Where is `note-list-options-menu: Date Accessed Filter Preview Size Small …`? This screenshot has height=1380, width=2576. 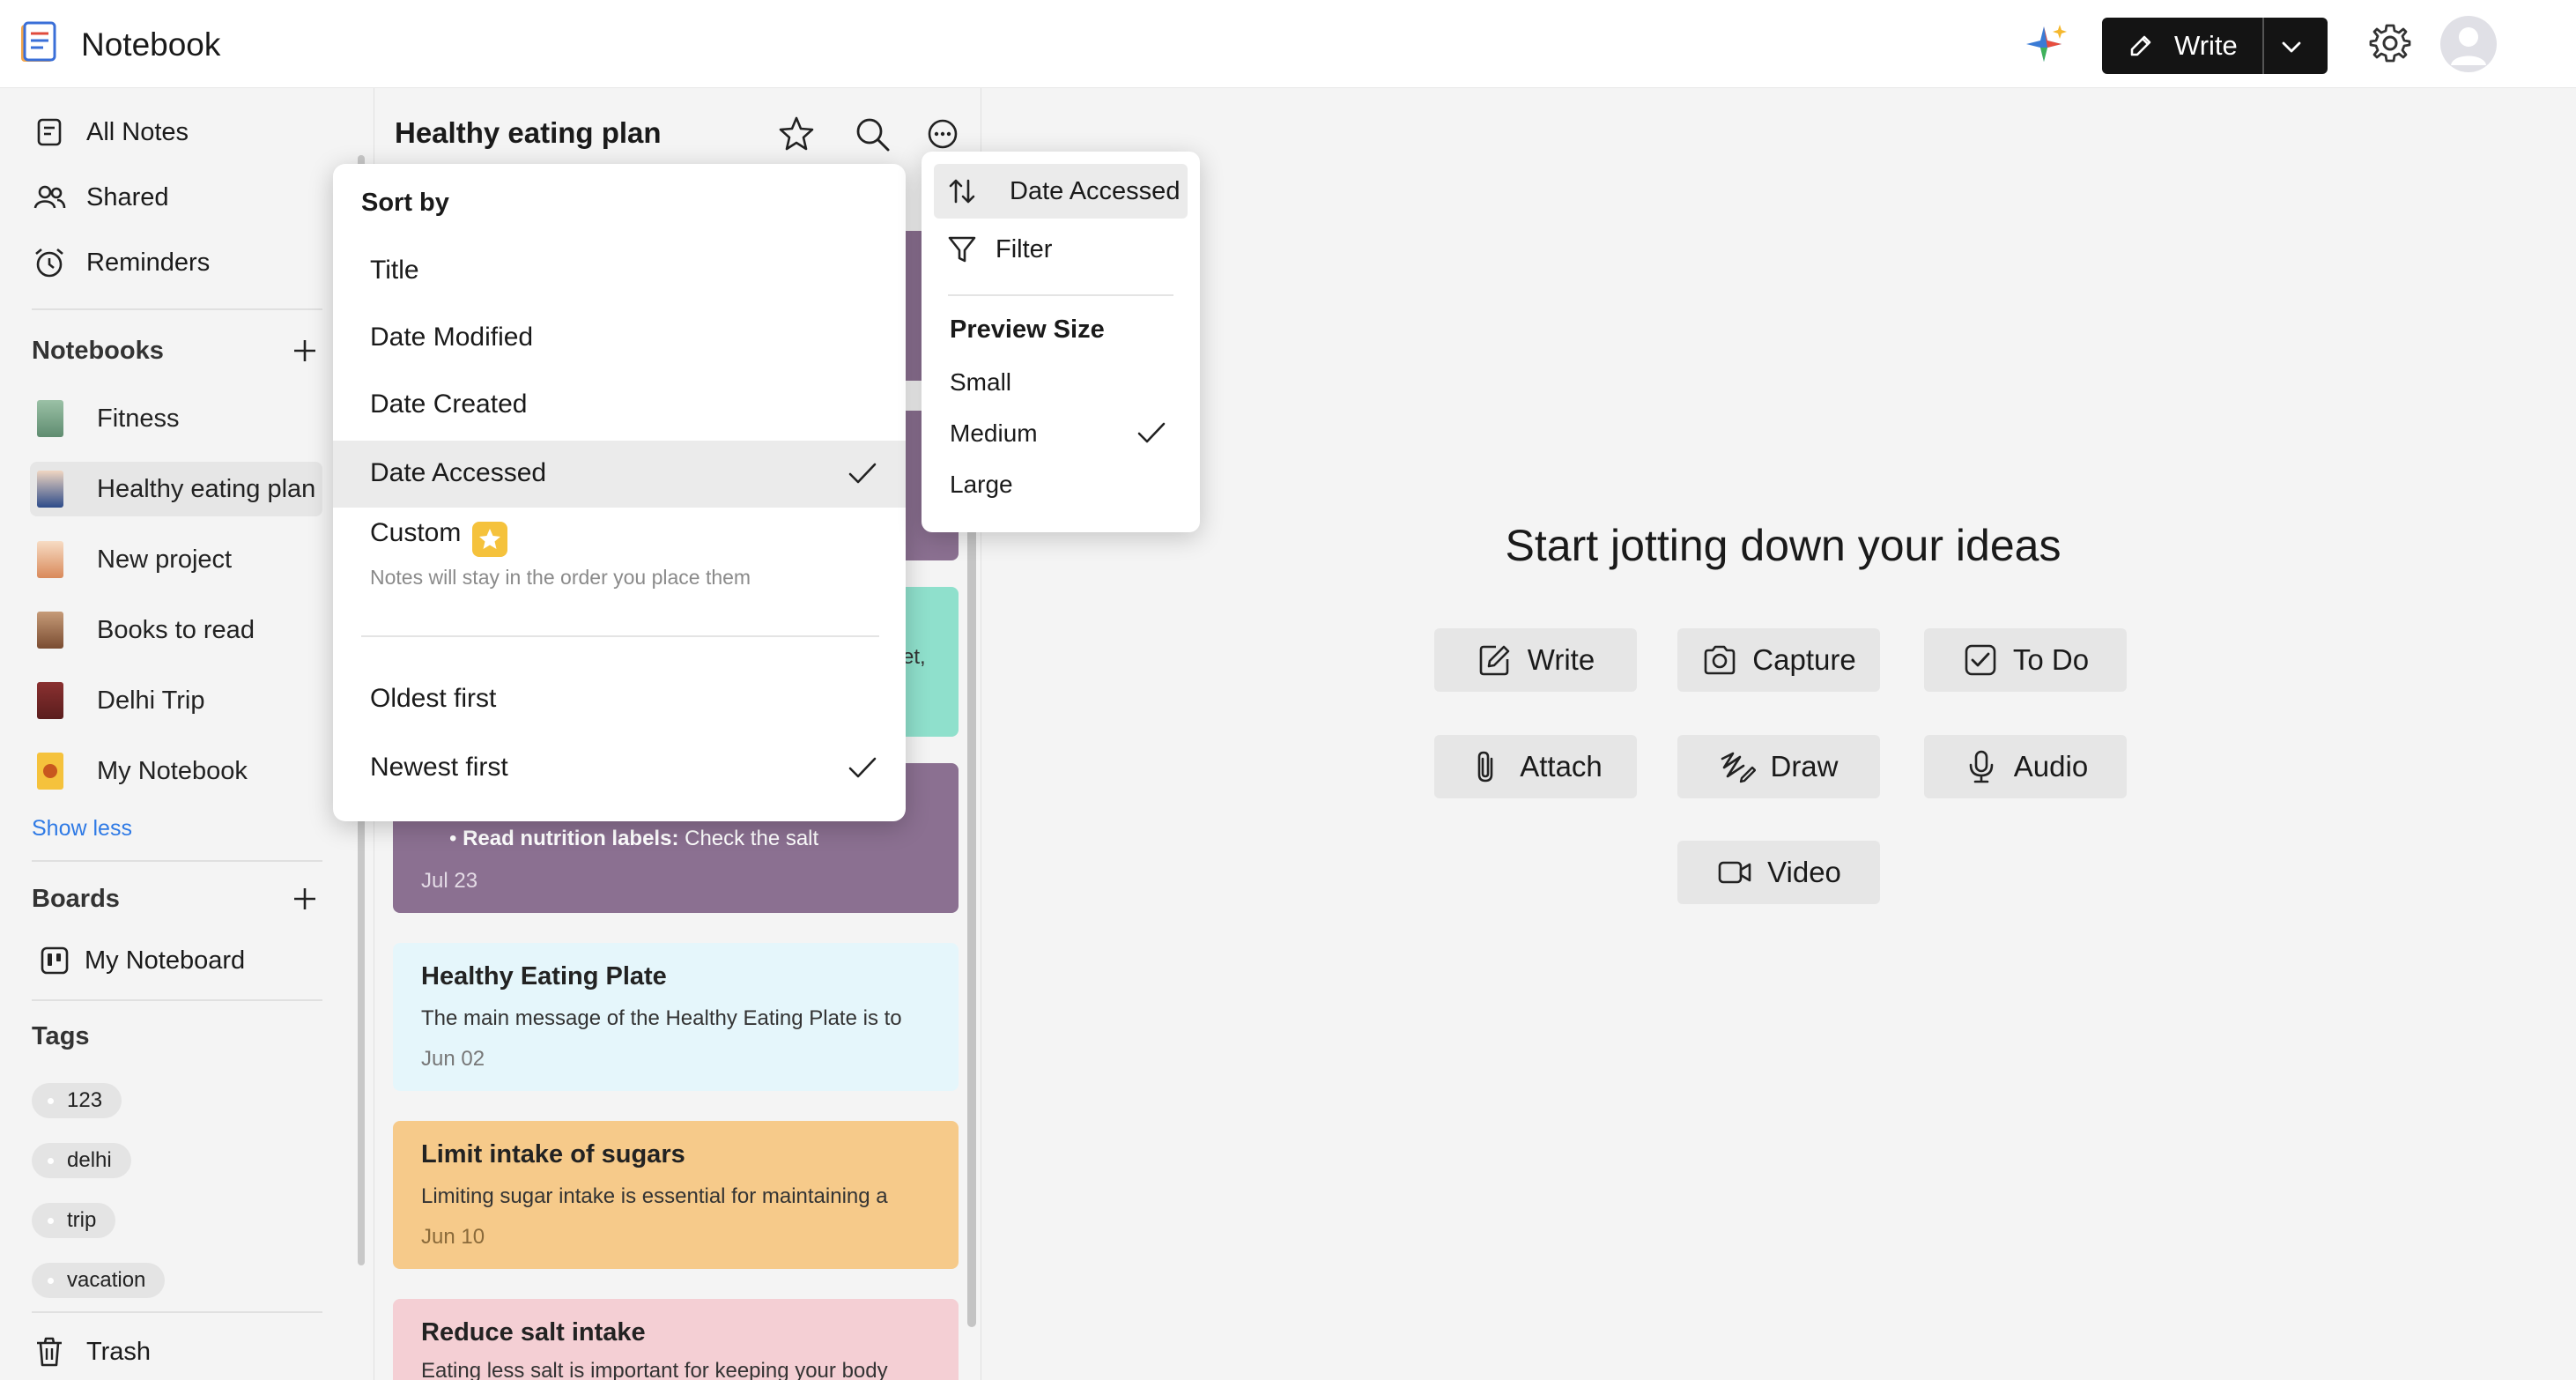
note-list-options-menu: Date Accessed Filter Preview Size Small … is located at coordinates (1061, 342).